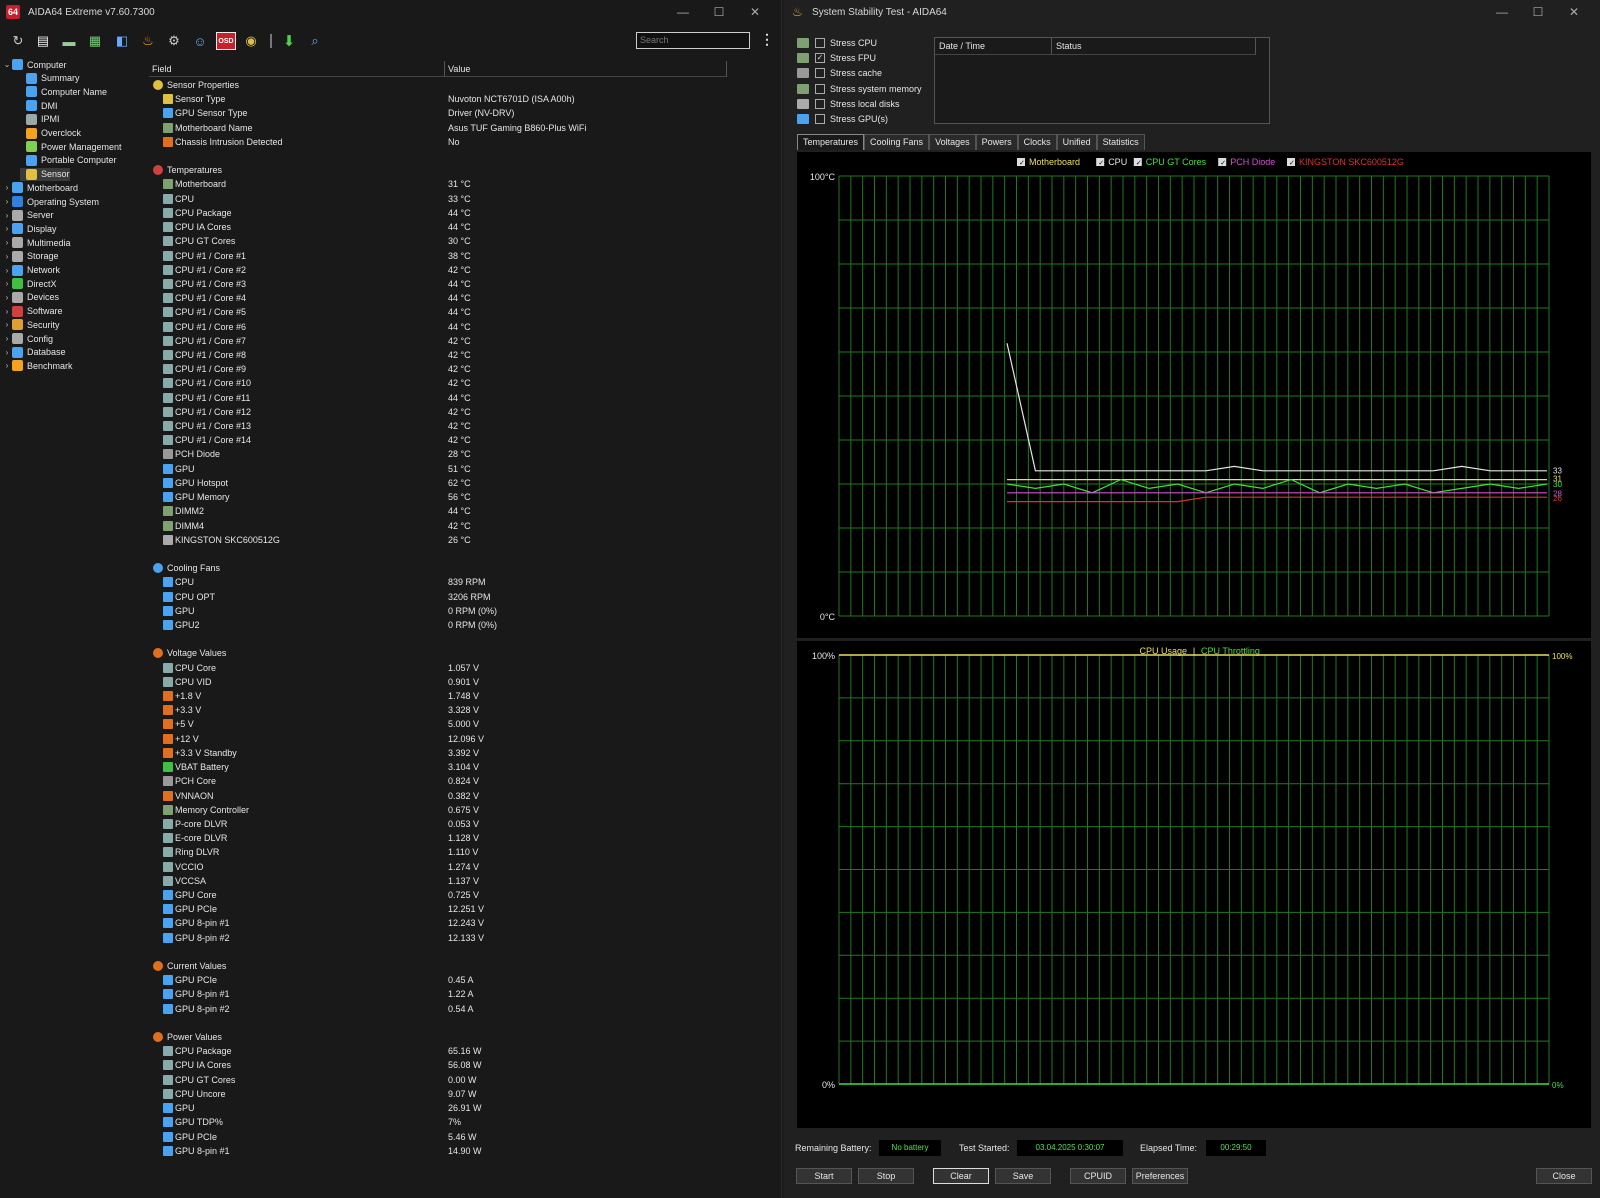 This screenshot has width=1600, height=1198. What do you see at coordinates (68, 160) in the screenshot?
I see `tree-item-portable-computer: Portable Computer` at bounding box center [68, 160].